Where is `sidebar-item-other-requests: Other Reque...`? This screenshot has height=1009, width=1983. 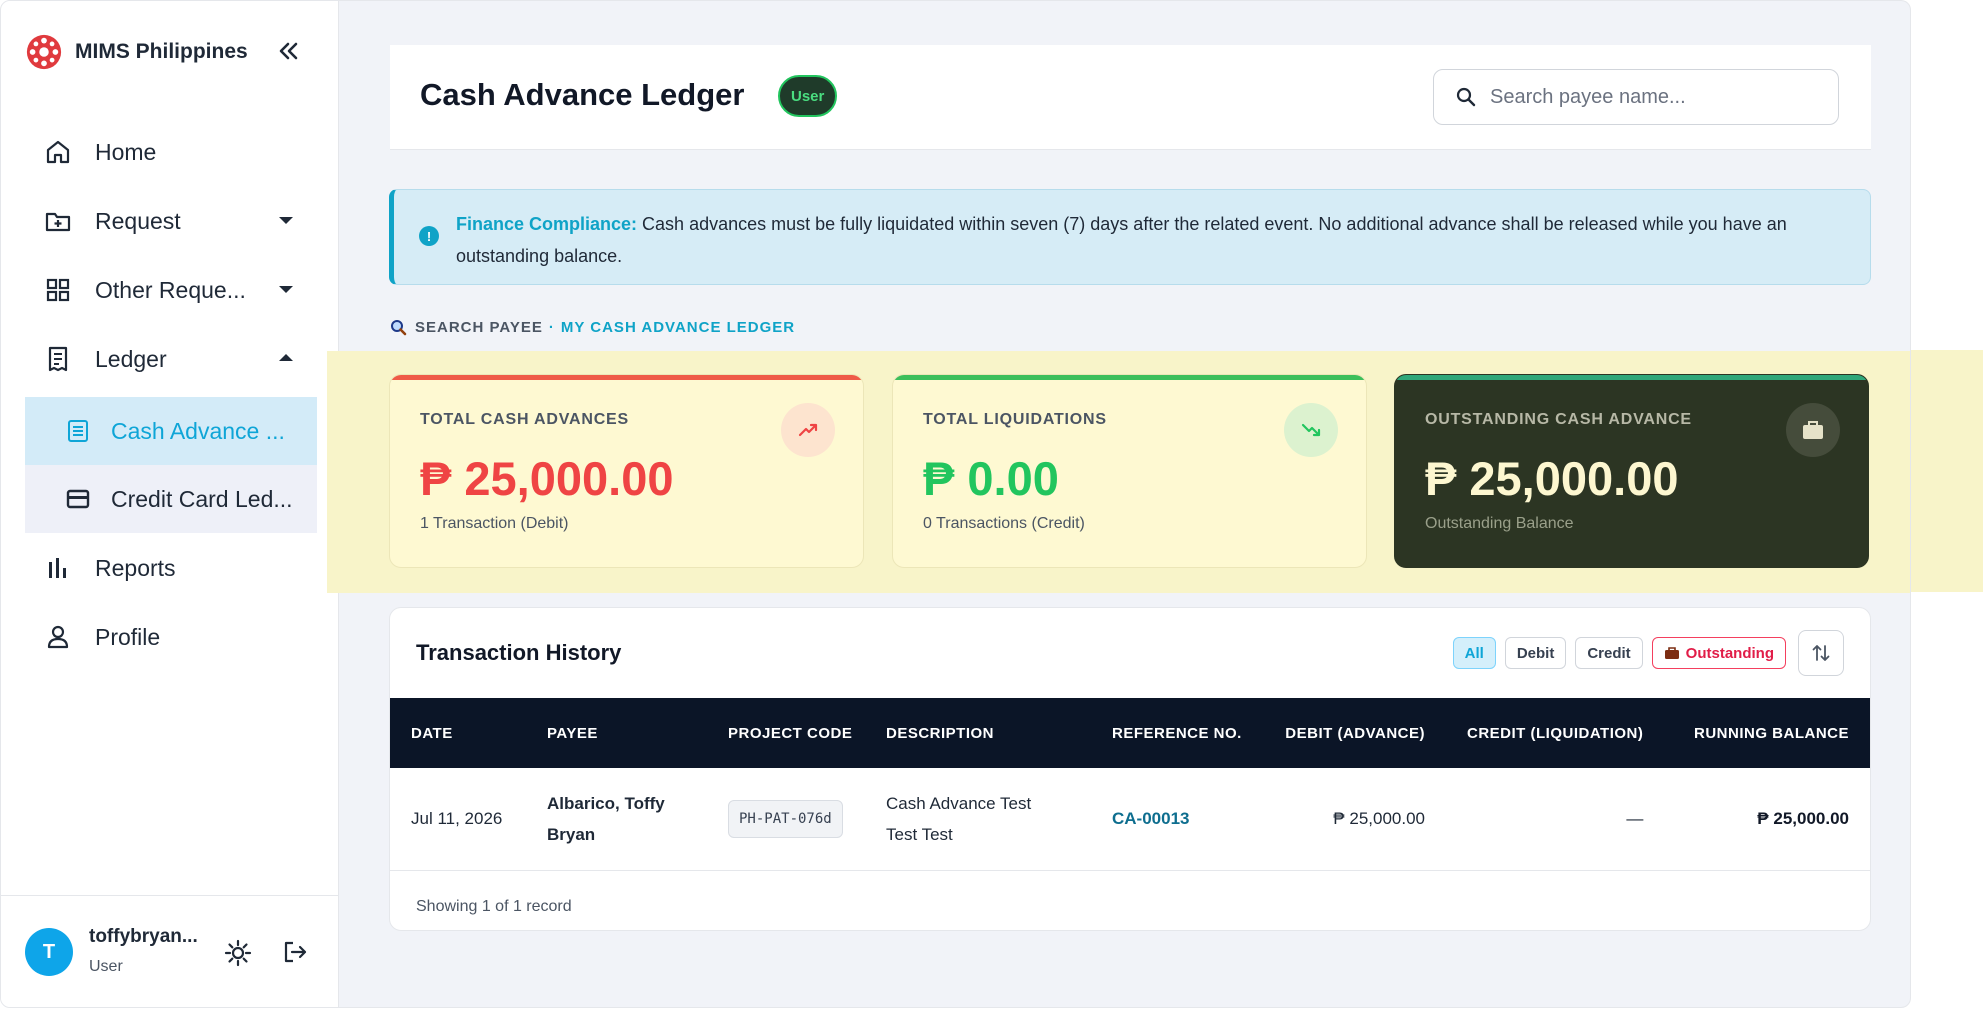
sidebar-item-other-requests: Other Reque... is located at coordinates (171, 290).